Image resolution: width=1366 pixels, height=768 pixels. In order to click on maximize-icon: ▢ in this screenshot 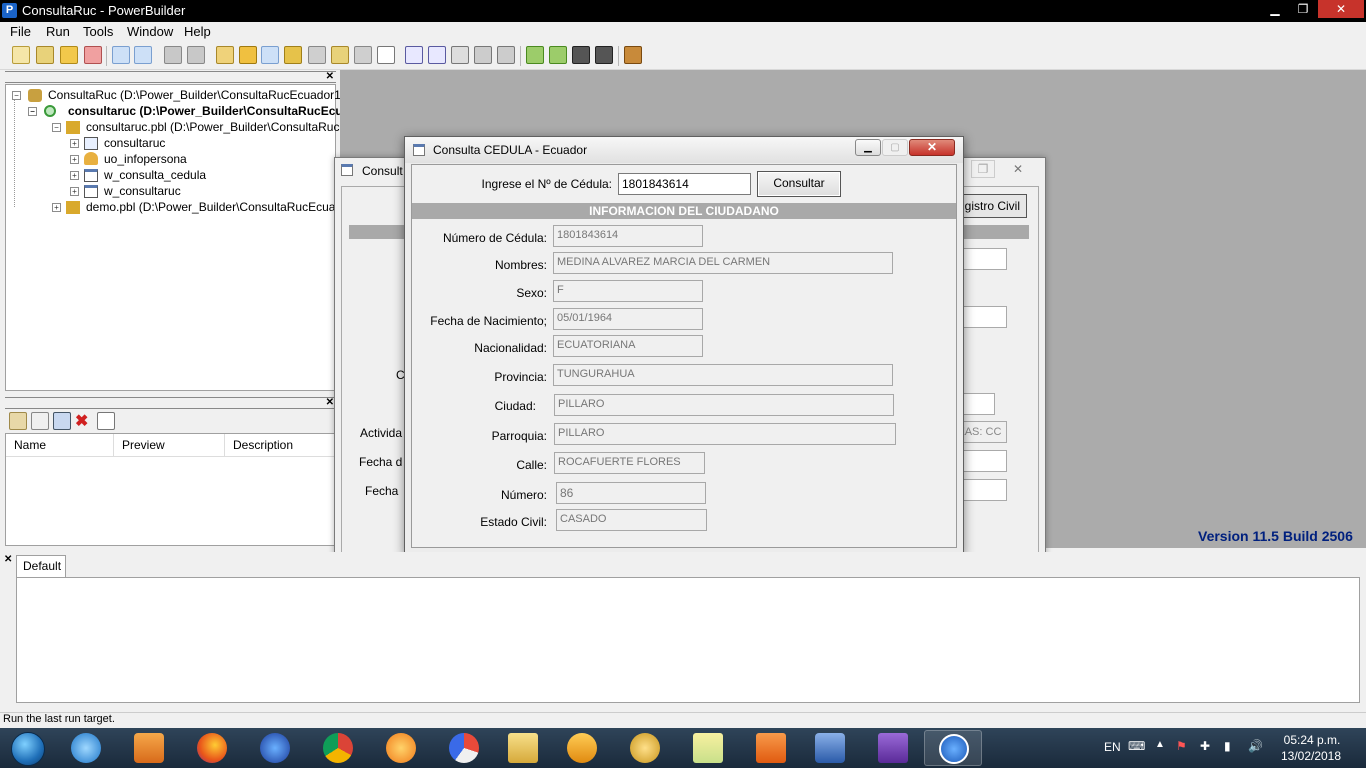, I will do `click(895, 147)`.